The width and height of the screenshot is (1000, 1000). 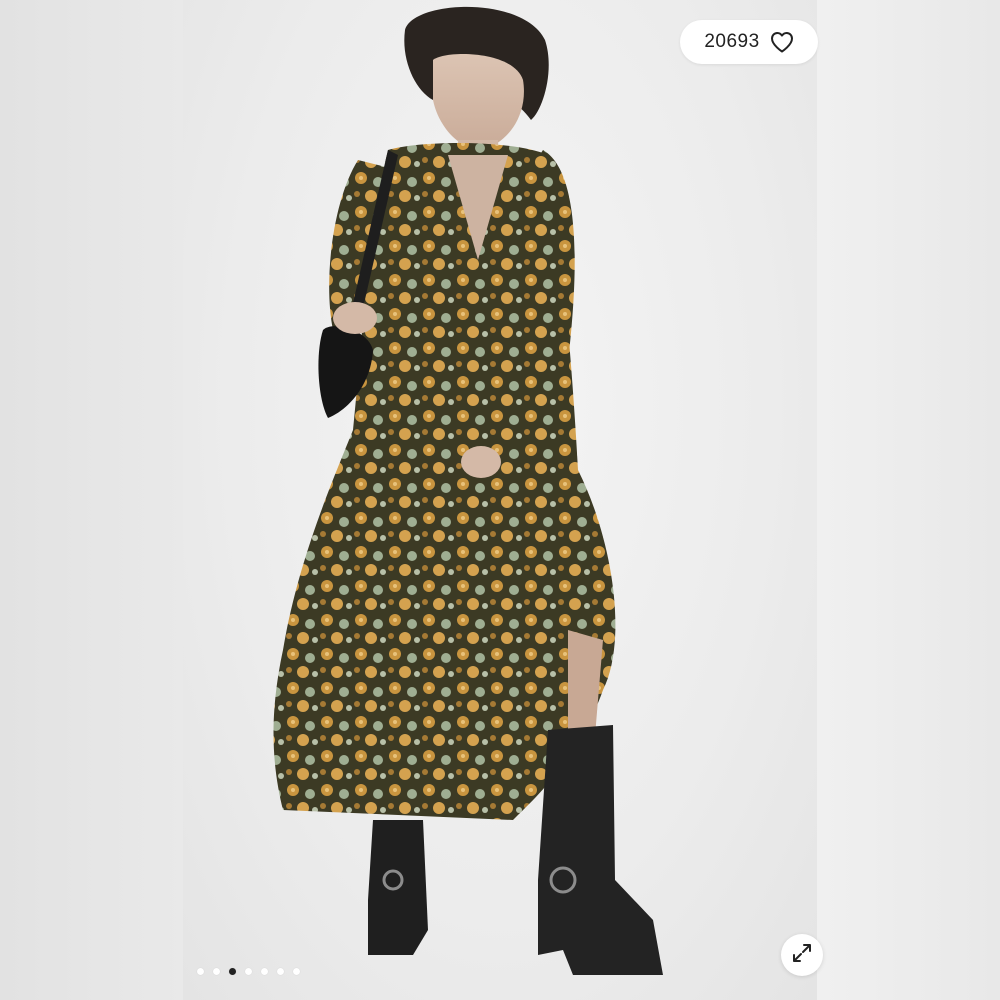 What do you see at coordinates (732, 41) in the screenshot?
I see `likes-count: 20693` at bounding box center [732, 41].